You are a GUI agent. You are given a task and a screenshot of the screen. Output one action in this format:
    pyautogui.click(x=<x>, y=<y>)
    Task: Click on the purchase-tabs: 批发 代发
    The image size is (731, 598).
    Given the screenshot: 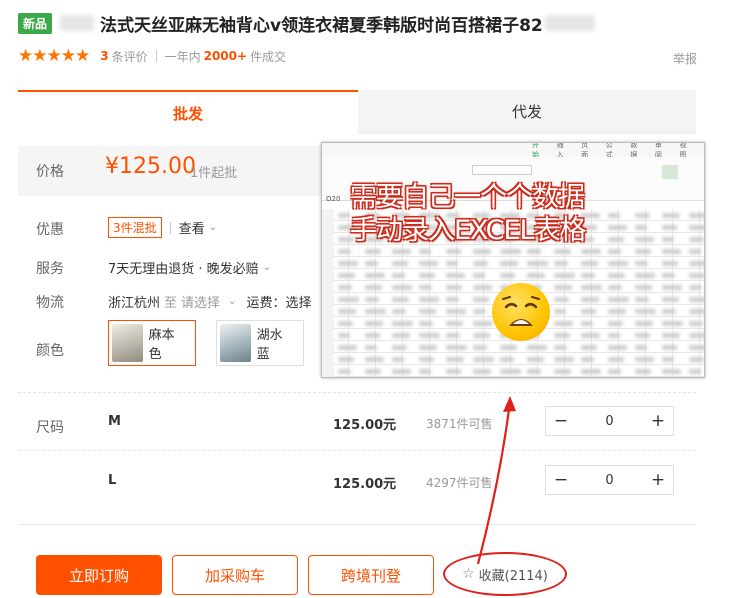 What is the action you would take?
    pyautogui.click(x=357, y=112)
    